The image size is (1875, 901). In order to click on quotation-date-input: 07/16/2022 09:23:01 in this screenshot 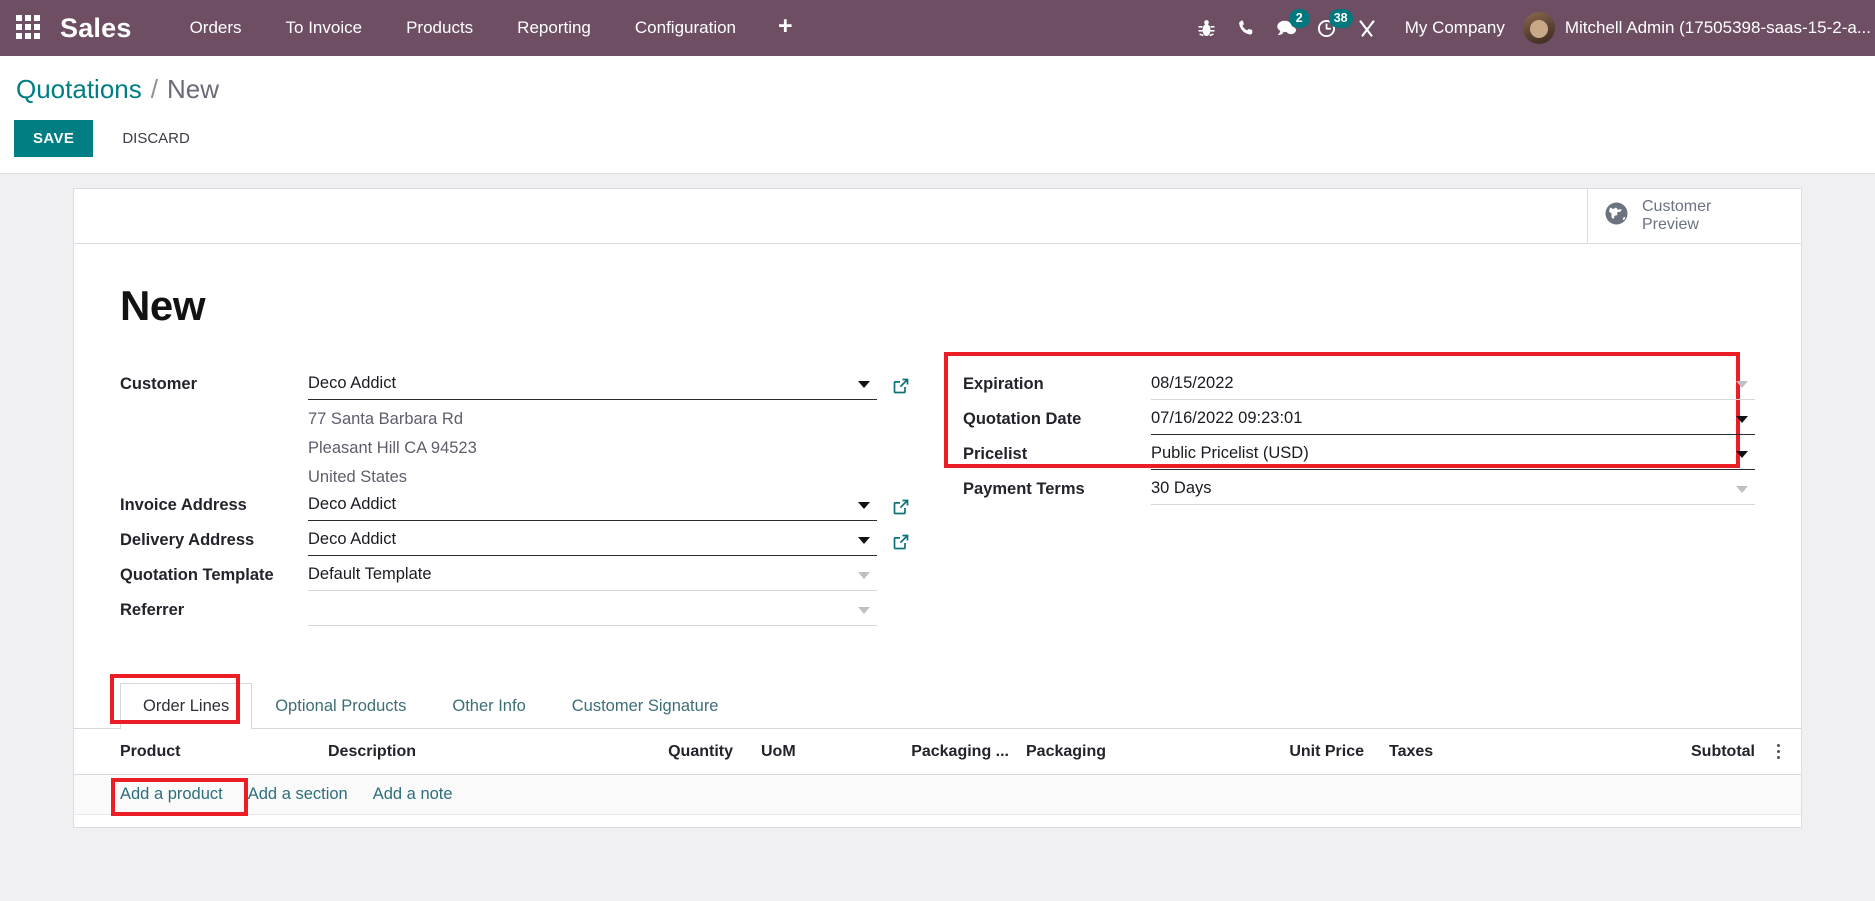, I will do `click(1453, 420)`.